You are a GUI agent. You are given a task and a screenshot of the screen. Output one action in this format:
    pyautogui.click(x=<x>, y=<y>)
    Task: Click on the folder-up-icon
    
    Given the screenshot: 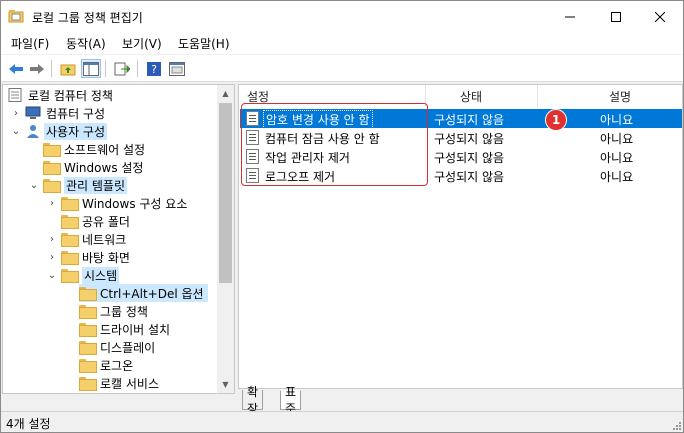 What is the action you would take?
    pyautogui.click(x=68, y=69)
    